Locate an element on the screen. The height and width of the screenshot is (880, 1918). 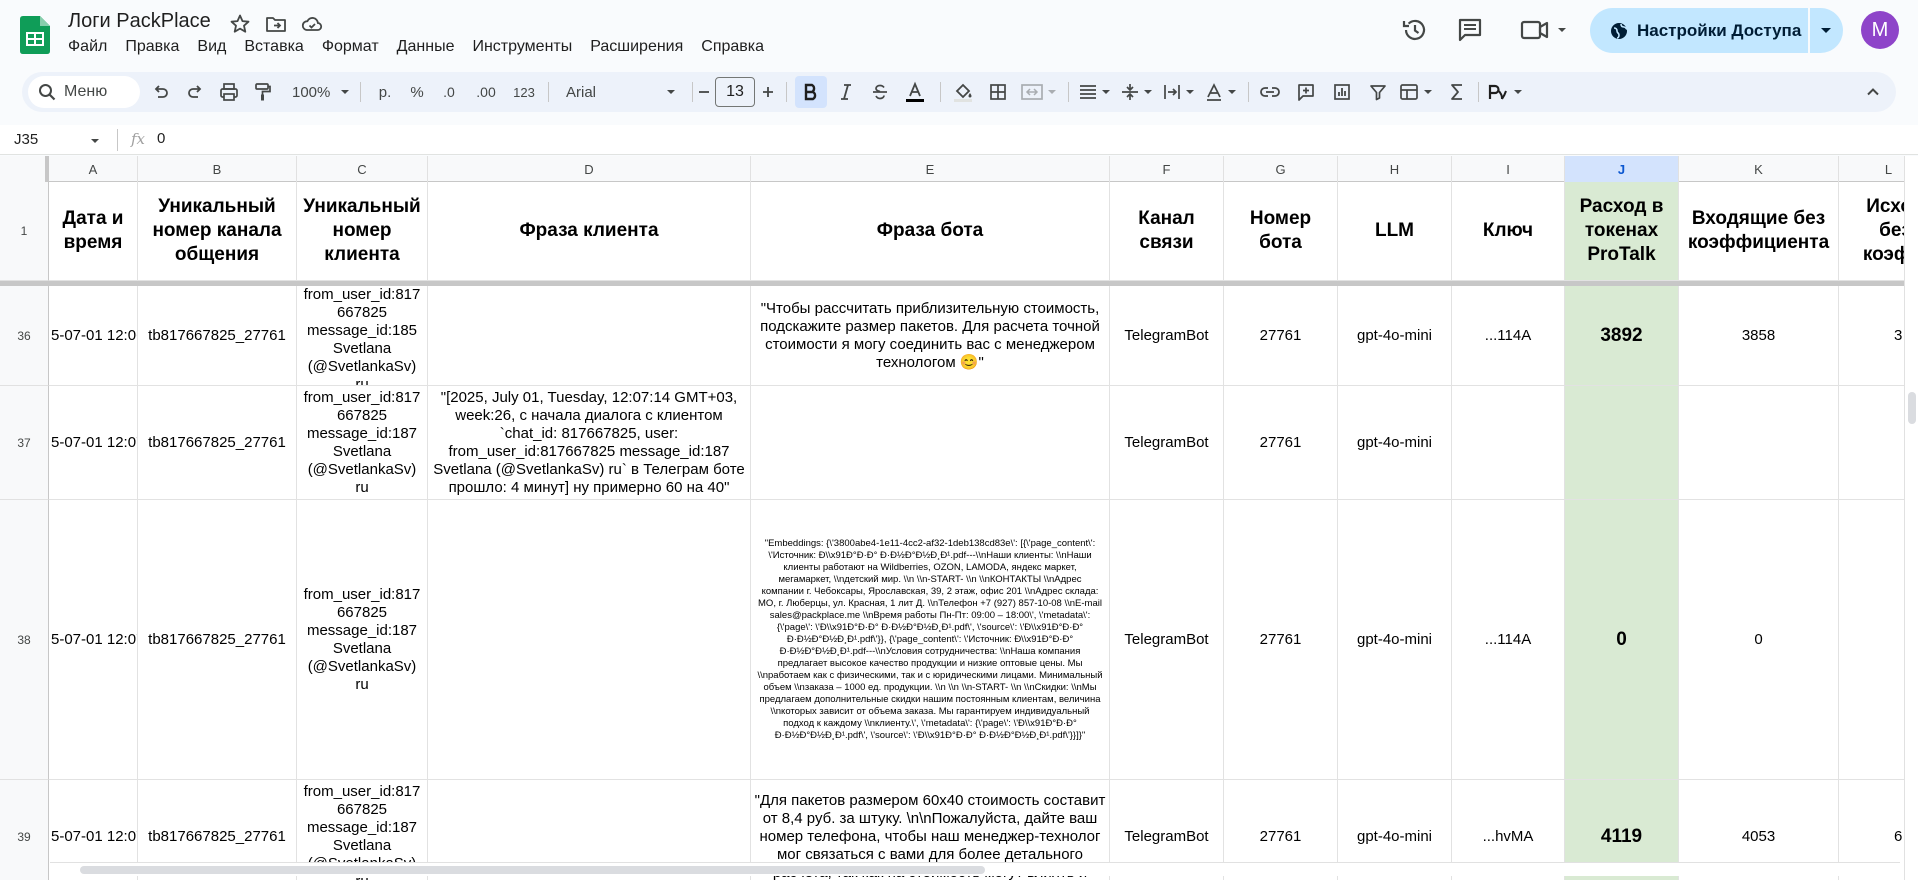
menu-file: Файл is located at coordinates (88, 47).